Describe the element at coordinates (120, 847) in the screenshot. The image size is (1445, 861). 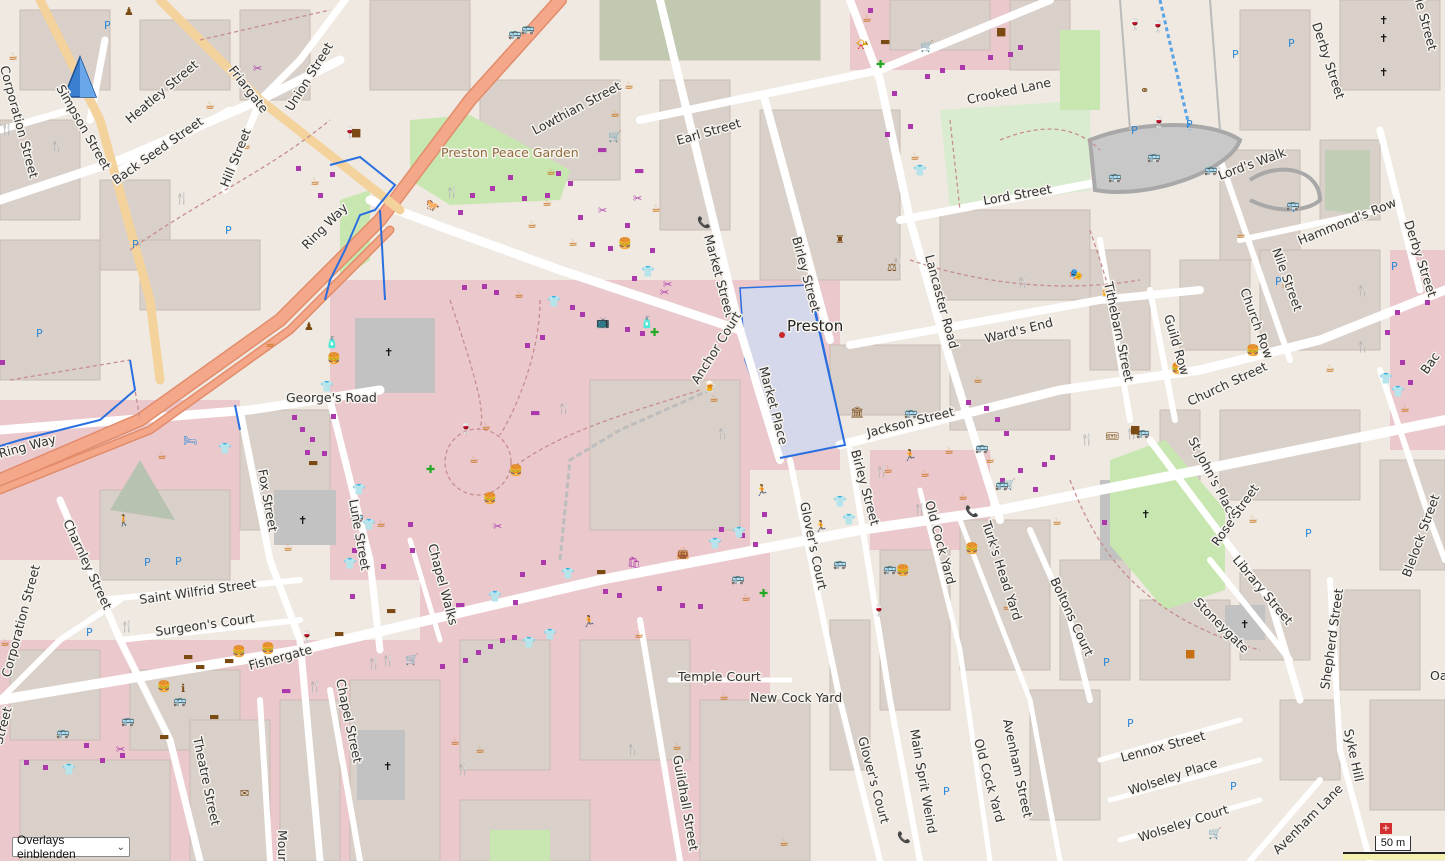
I see `chevron-down-icon: ⌄` at that location.